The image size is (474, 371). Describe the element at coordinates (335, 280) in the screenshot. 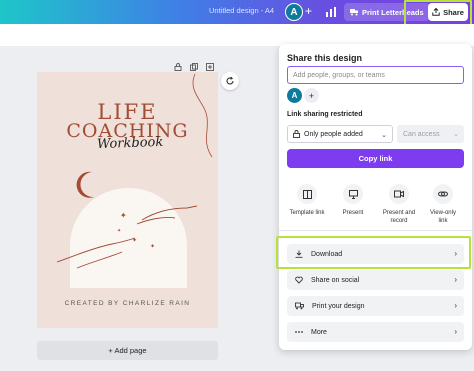

I see `share-social-label: Share on social` at that location.